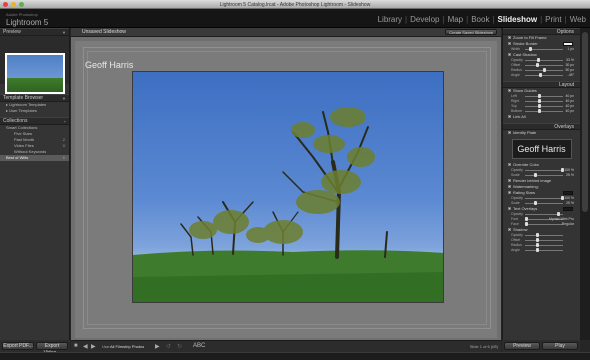 This screenshot has height=360, width=590. What do you see at coordinates (522, 346) in the screenshot?
I see `preview-button: Preview` at bounding box center [522, 346].